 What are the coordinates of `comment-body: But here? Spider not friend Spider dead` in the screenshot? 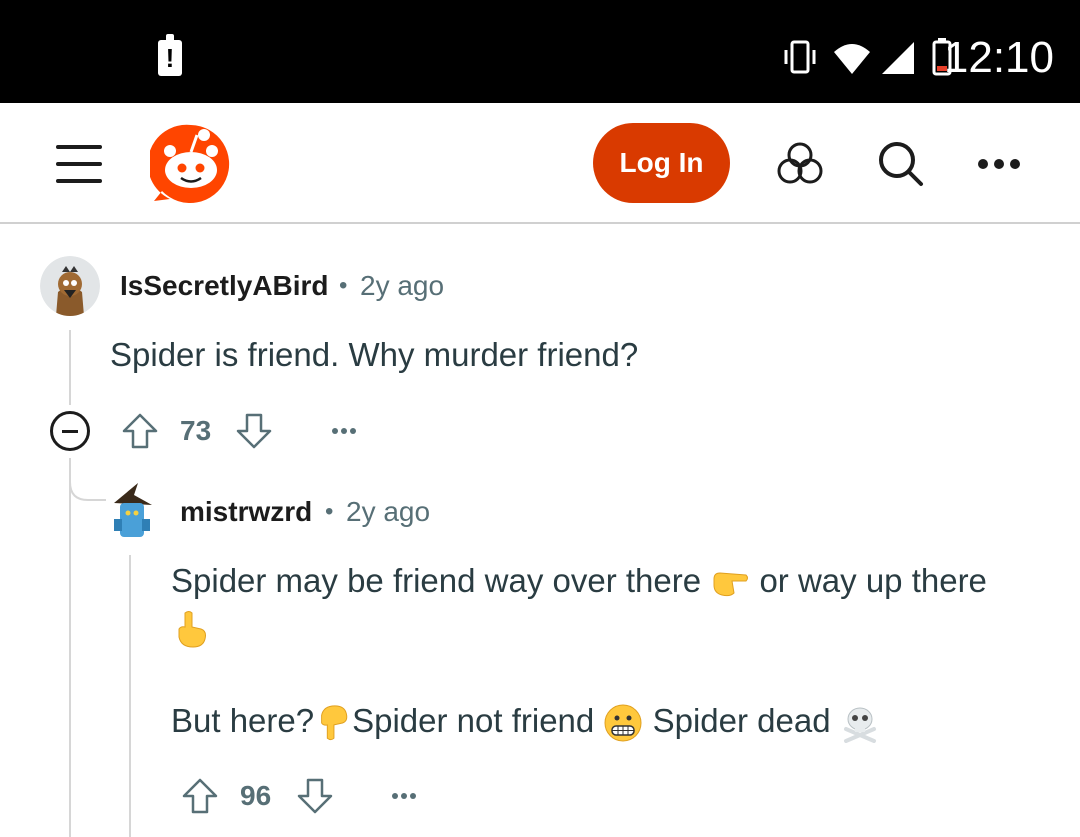 It's located at (611, 721).